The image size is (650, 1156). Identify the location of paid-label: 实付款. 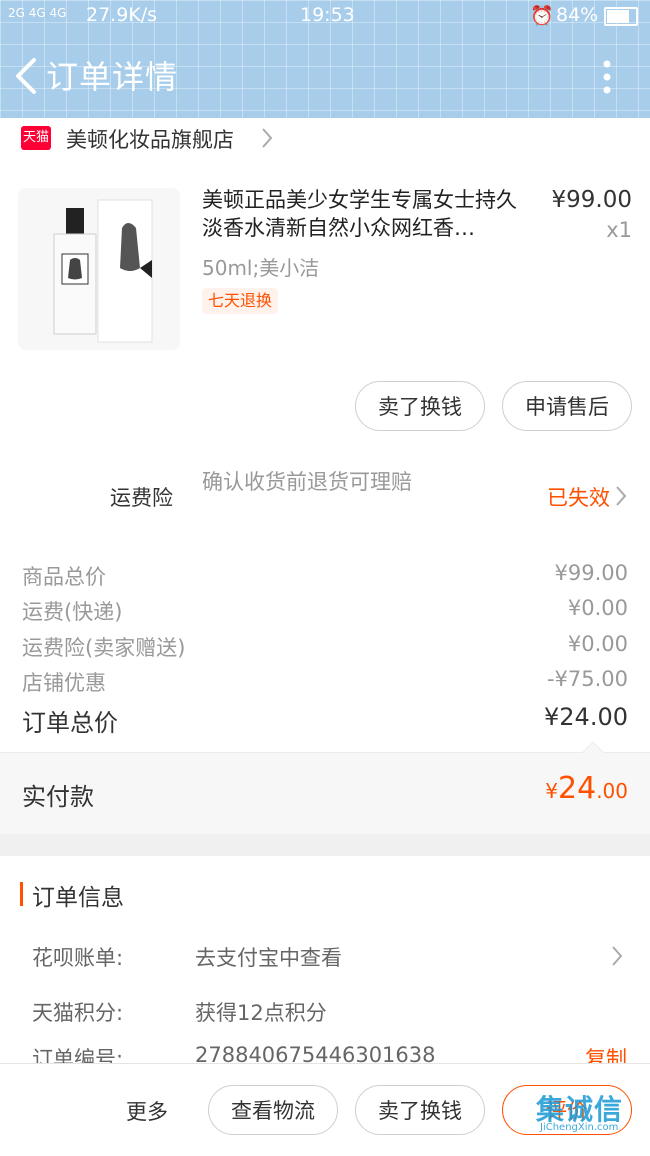
(58, 797).